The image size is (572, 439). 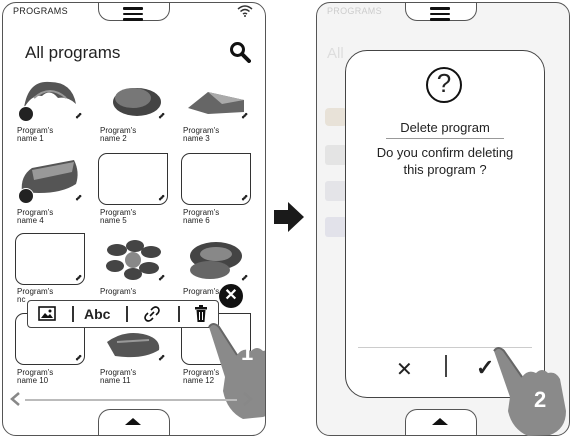 I want to click on background-title: All, so click(x=335, y=53).